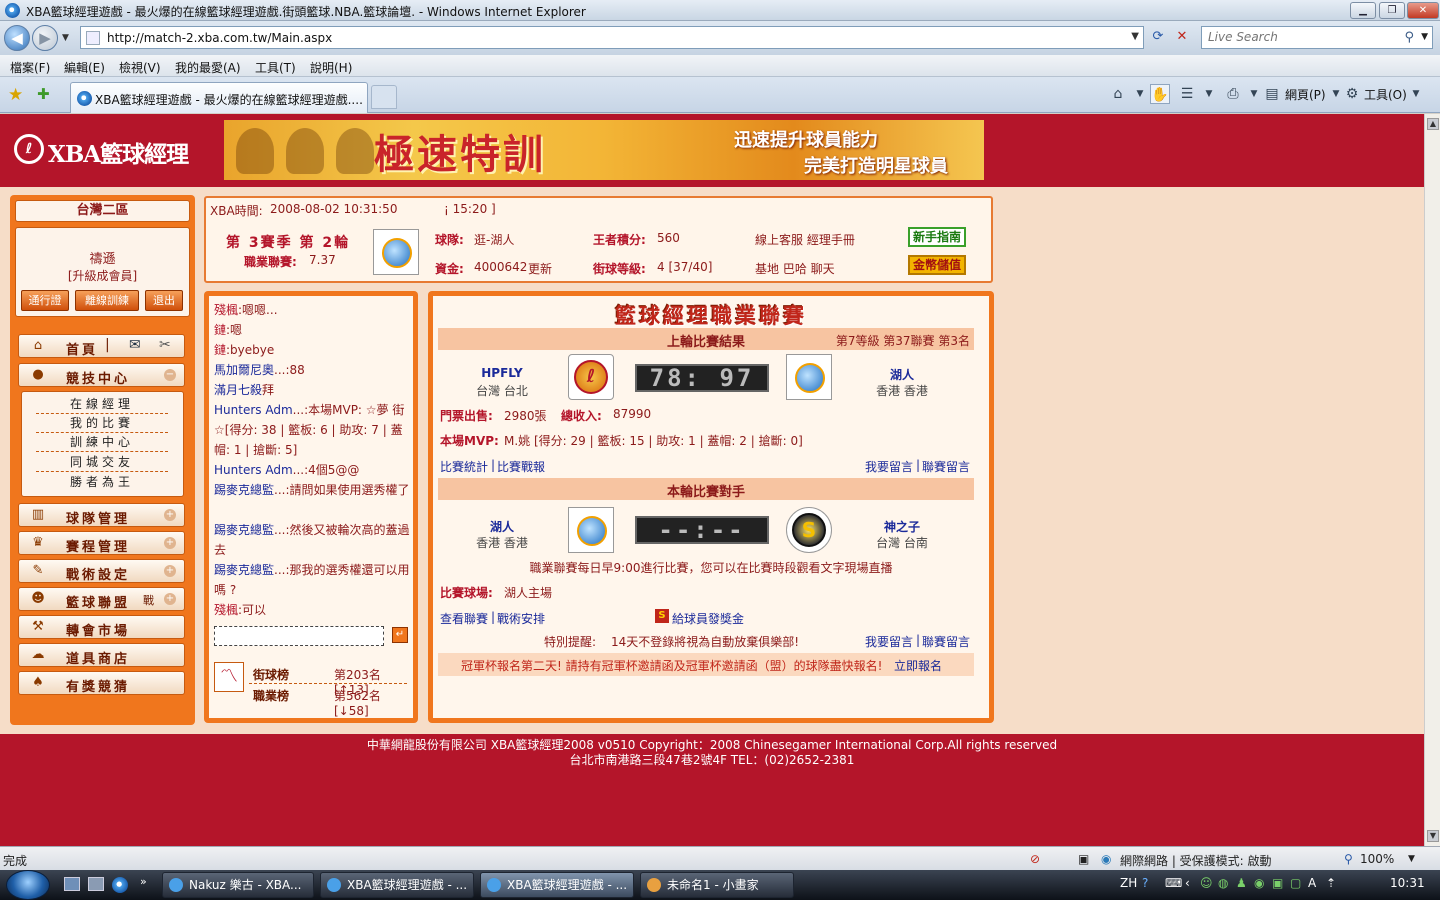  What do you see at coordinates (1083, 859) in the screenshot?
I see `protected-mode-icon: ▣` at bounding box center [1083, 859].